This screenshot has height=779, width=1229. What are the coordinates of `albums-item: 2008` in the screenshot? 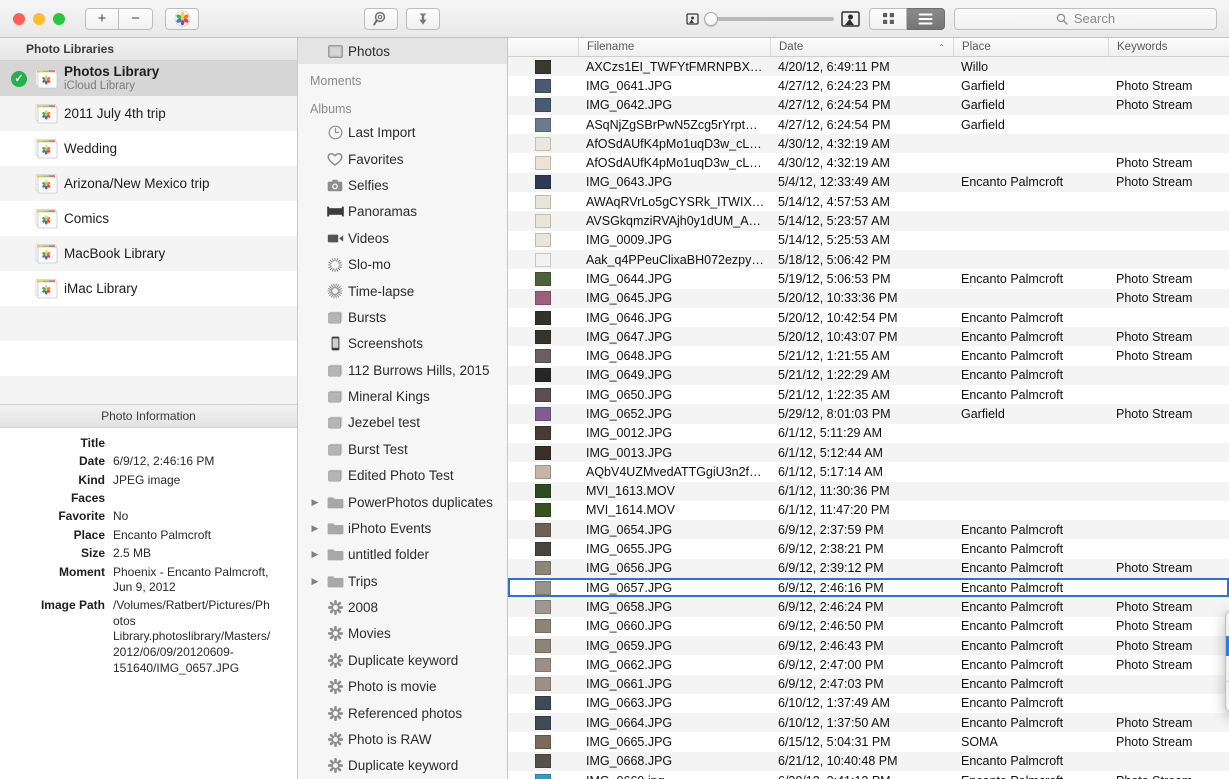 It's located at (402, 607).